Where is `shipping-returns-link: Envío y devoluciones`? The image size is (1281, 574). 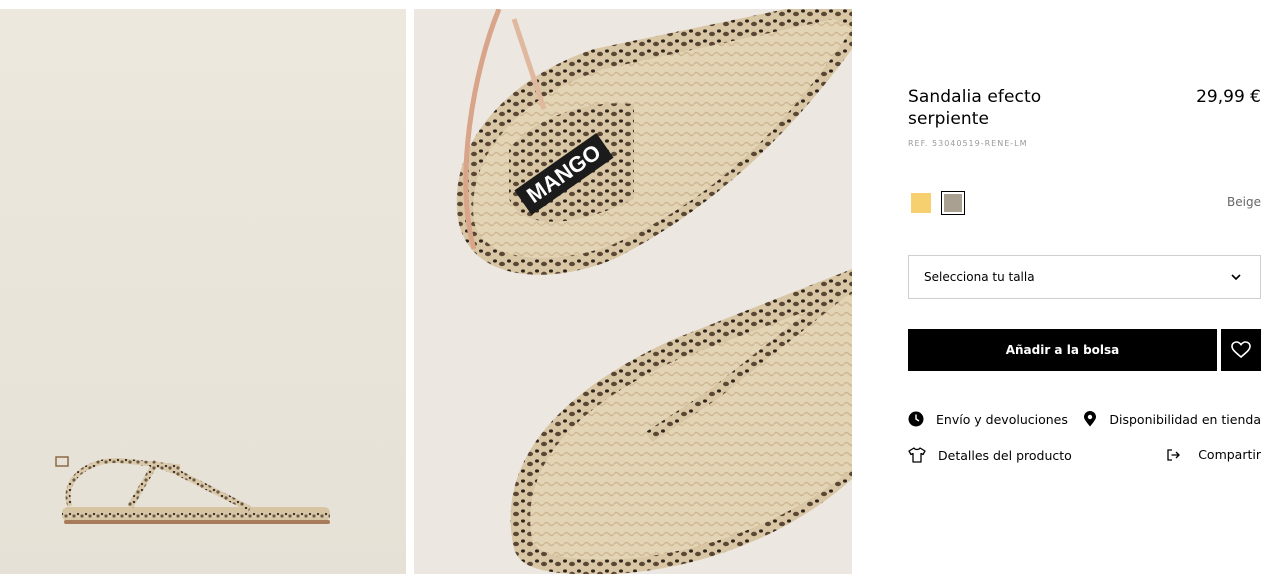 shipping-returns-link: Envío y devoluciones is located at coordinates (988, 419).